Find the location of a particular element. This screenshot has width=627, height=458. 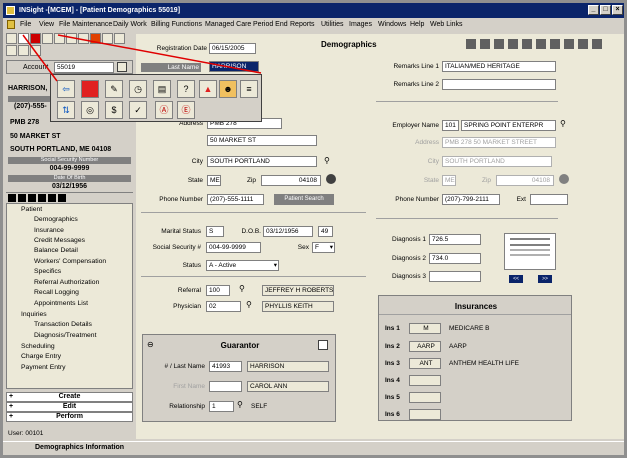

status-text: Demographics Information is located at coordinates (80, 447).